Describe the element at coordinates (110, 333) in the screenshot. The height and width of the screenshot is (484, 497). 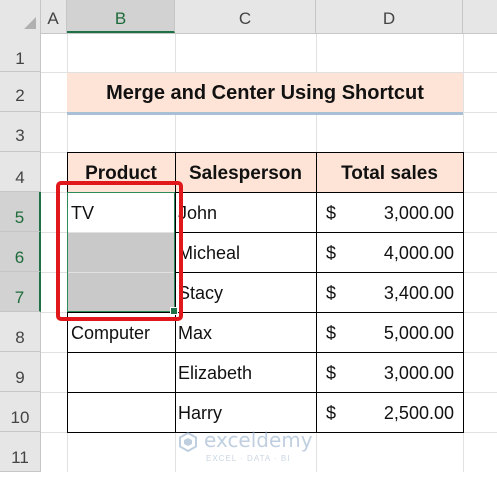
I see `cell-product-4: Computer` at that location.